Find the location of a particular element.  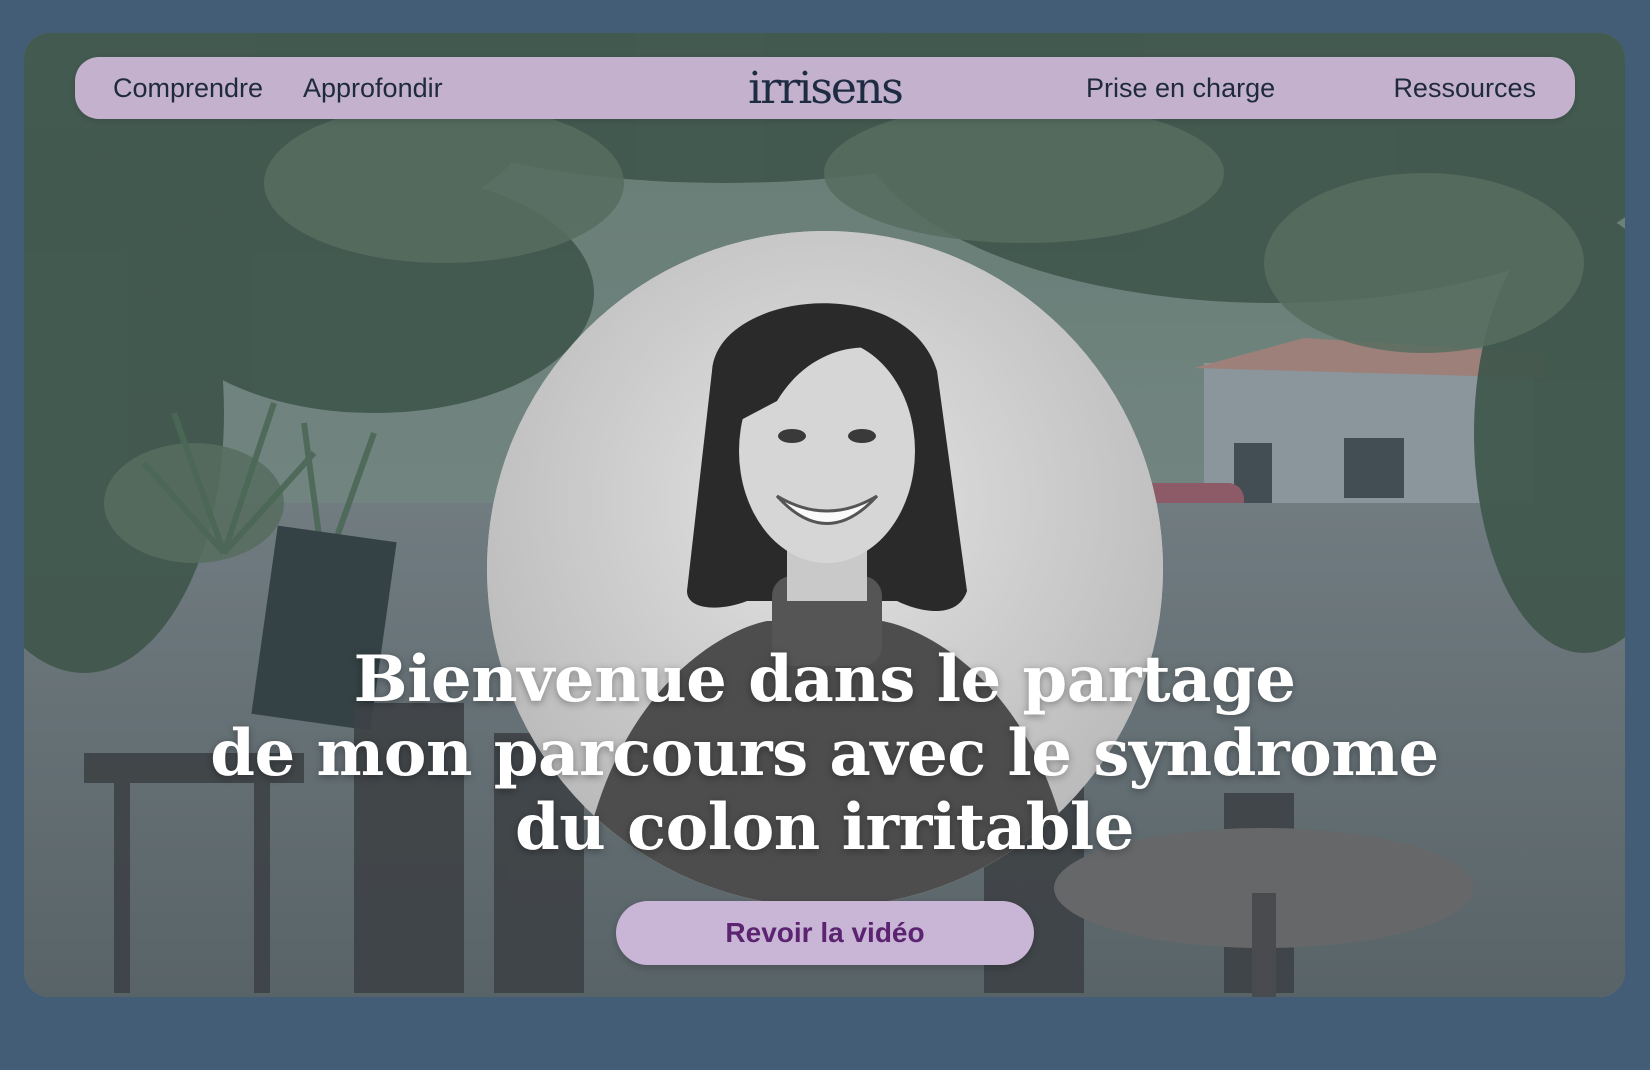

nav-link-prise-en-charge: Prise en charge is located at coordinates (1180, 88).